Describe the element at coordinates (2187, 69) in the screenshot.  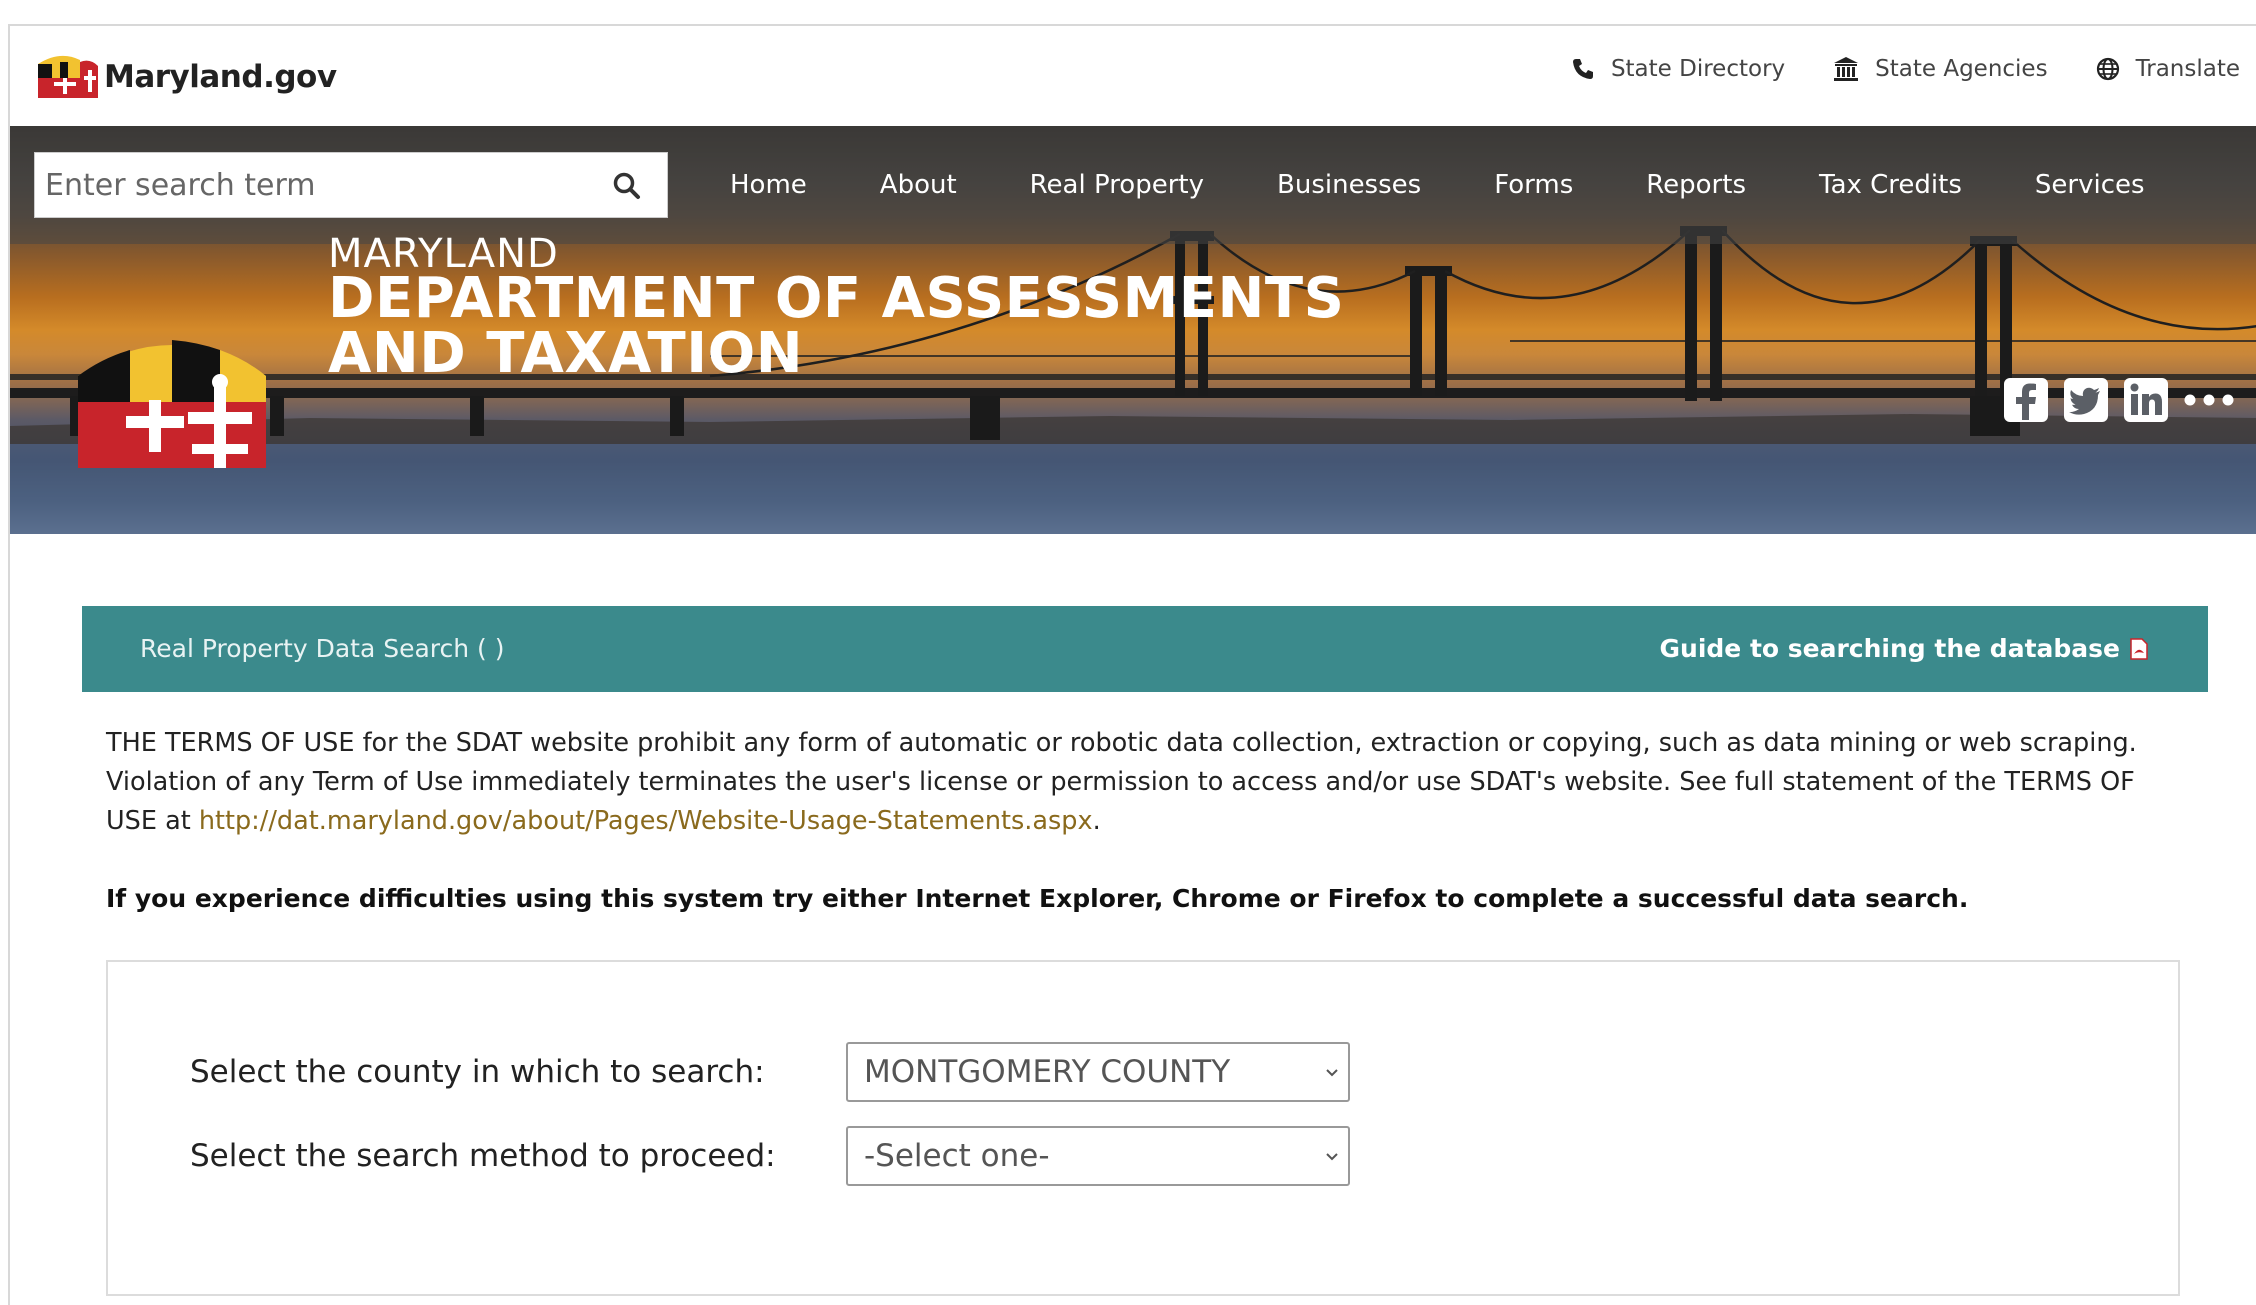
I see `translate-label: Translate` at that location.